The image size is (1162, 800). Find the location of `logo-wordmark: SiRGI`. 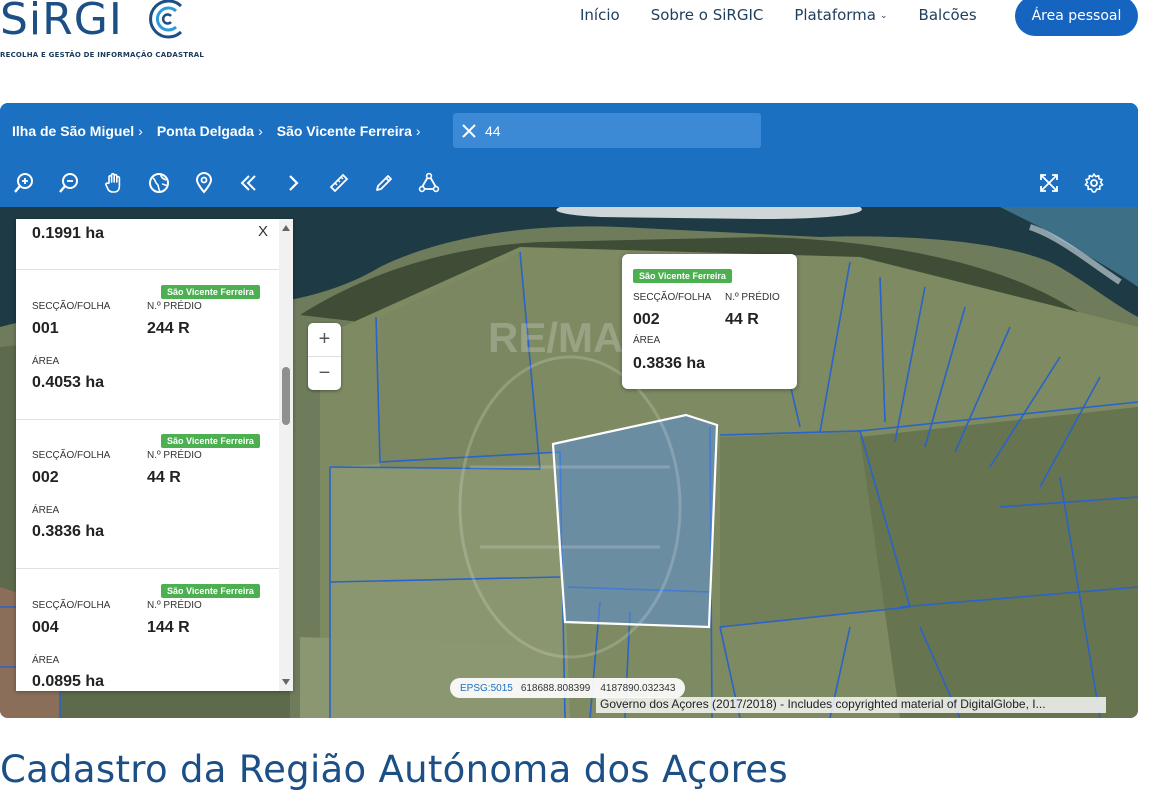

logo-wordmark: SiRGI is located at coordinates (61, 22).